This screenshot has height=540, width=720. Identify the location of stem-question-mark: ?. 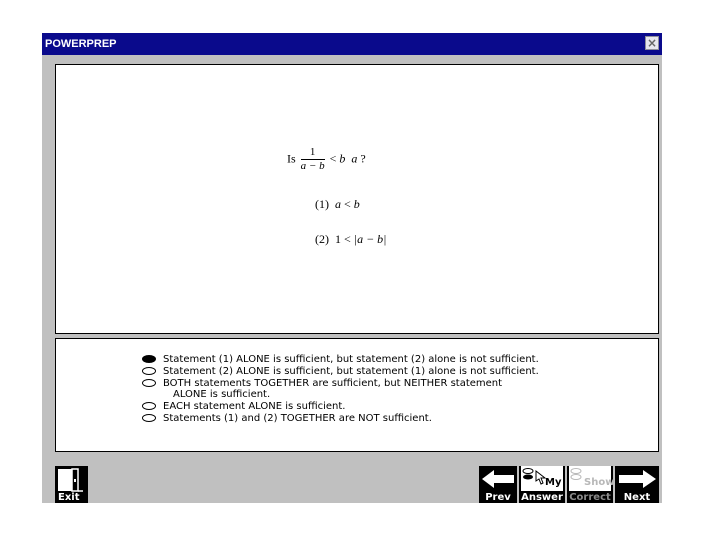
(363, 158).